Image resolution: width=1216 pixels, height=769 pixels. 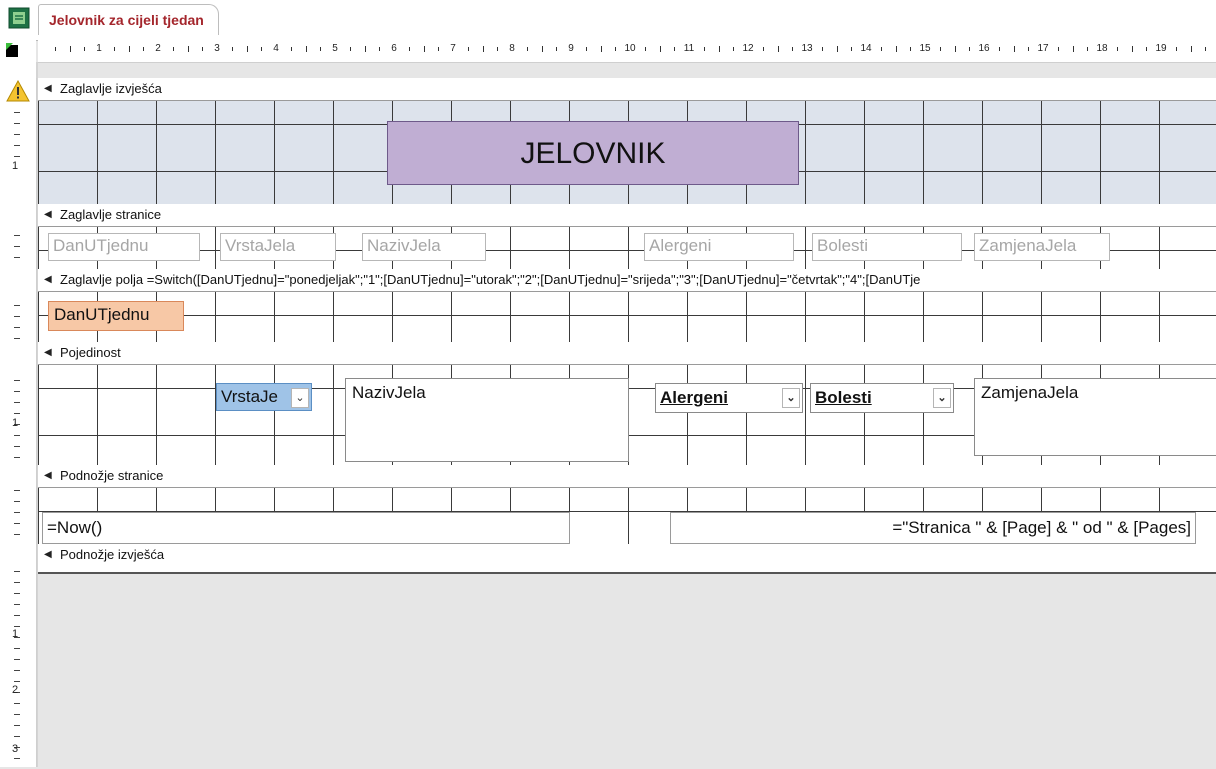 What do you see at coordinates (512, 48) in the screenshot?
I see `ruler-number: 8` at bounding box center [512, 48].